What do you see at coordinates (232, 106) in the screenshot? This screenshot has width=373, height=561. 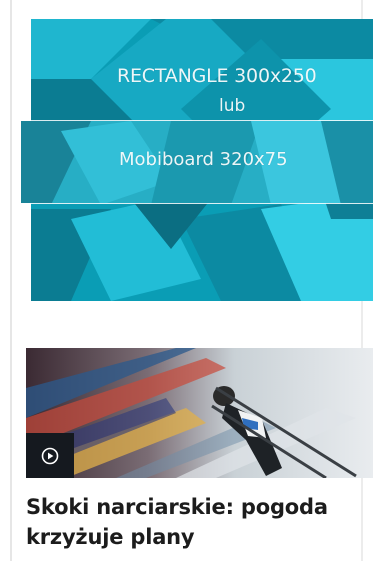 I see `ad-or-label: lub` at bounding box center [232, 106].